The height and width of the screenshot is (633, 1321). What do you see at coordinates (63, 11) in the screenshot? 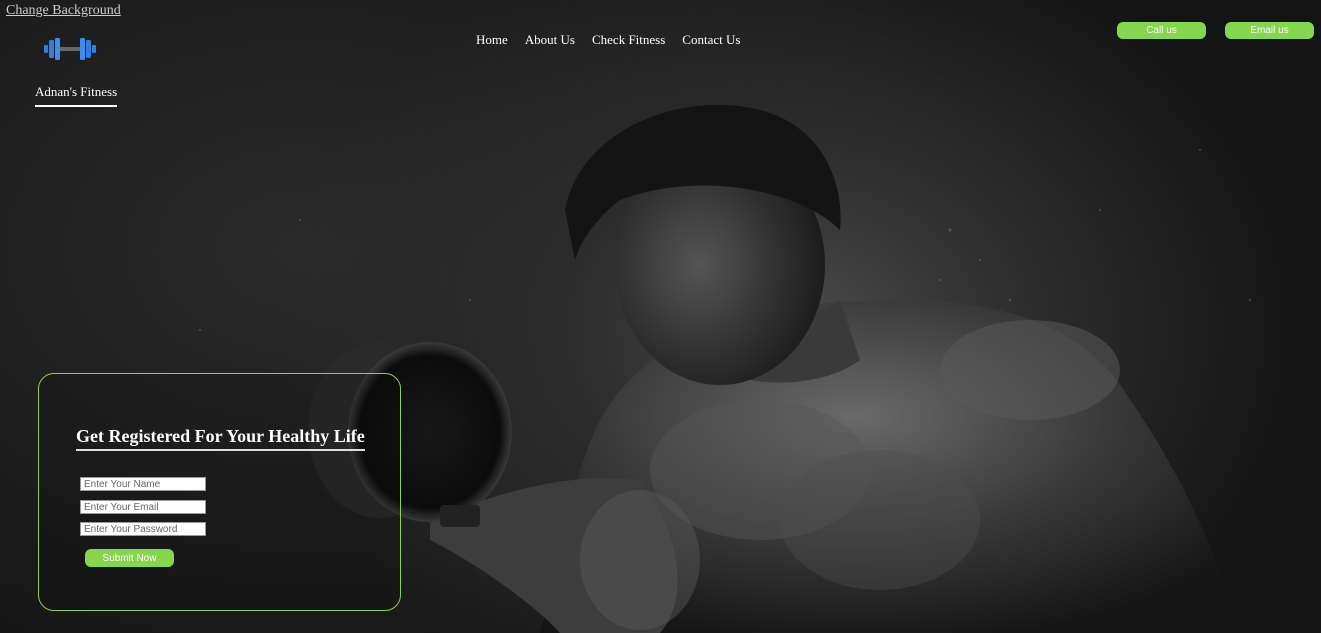
I see `change-background-link: Change Background` at bounding box center [63, 11].